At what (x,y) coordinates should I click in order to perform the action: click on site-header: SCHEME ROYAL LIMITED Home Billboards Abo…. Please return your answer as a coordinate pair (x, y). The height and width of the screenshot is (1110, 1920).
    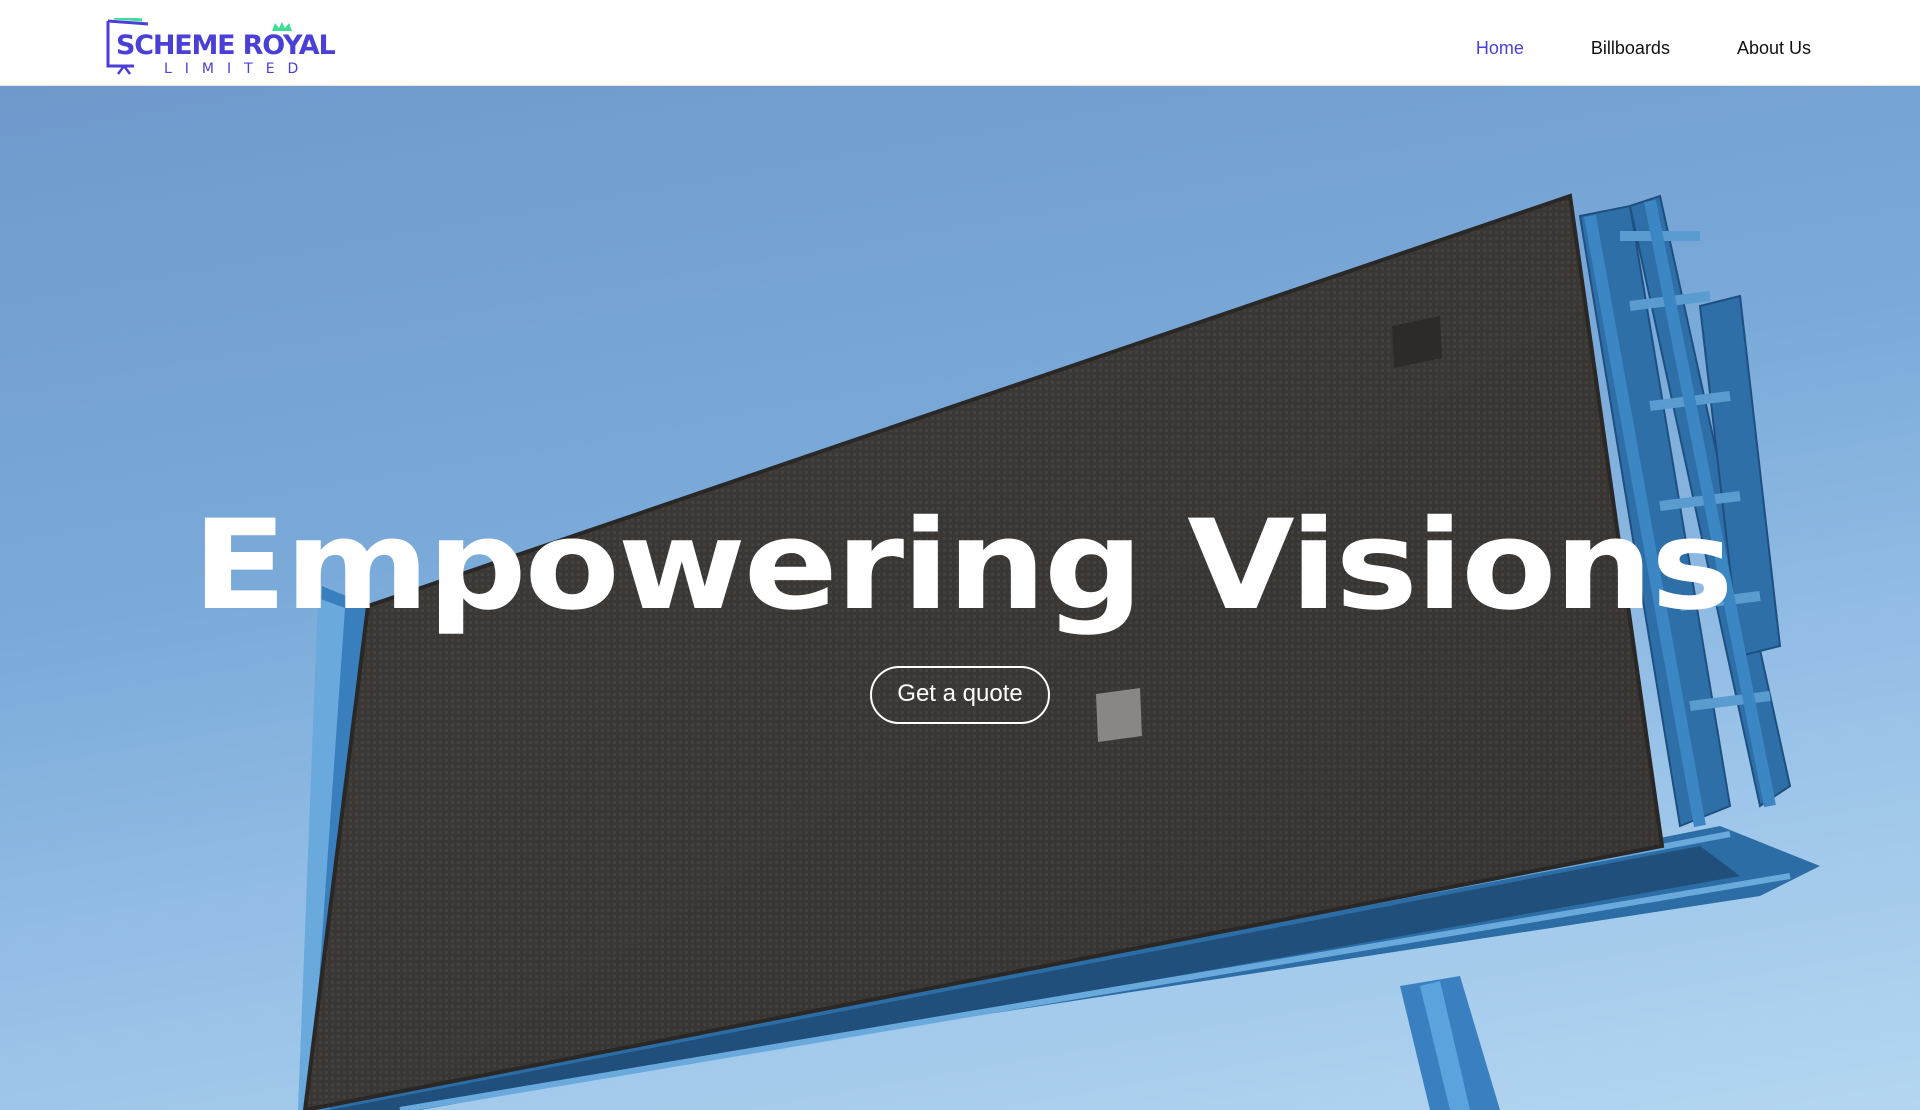
    Looking at the image, I should click on (960, 43).